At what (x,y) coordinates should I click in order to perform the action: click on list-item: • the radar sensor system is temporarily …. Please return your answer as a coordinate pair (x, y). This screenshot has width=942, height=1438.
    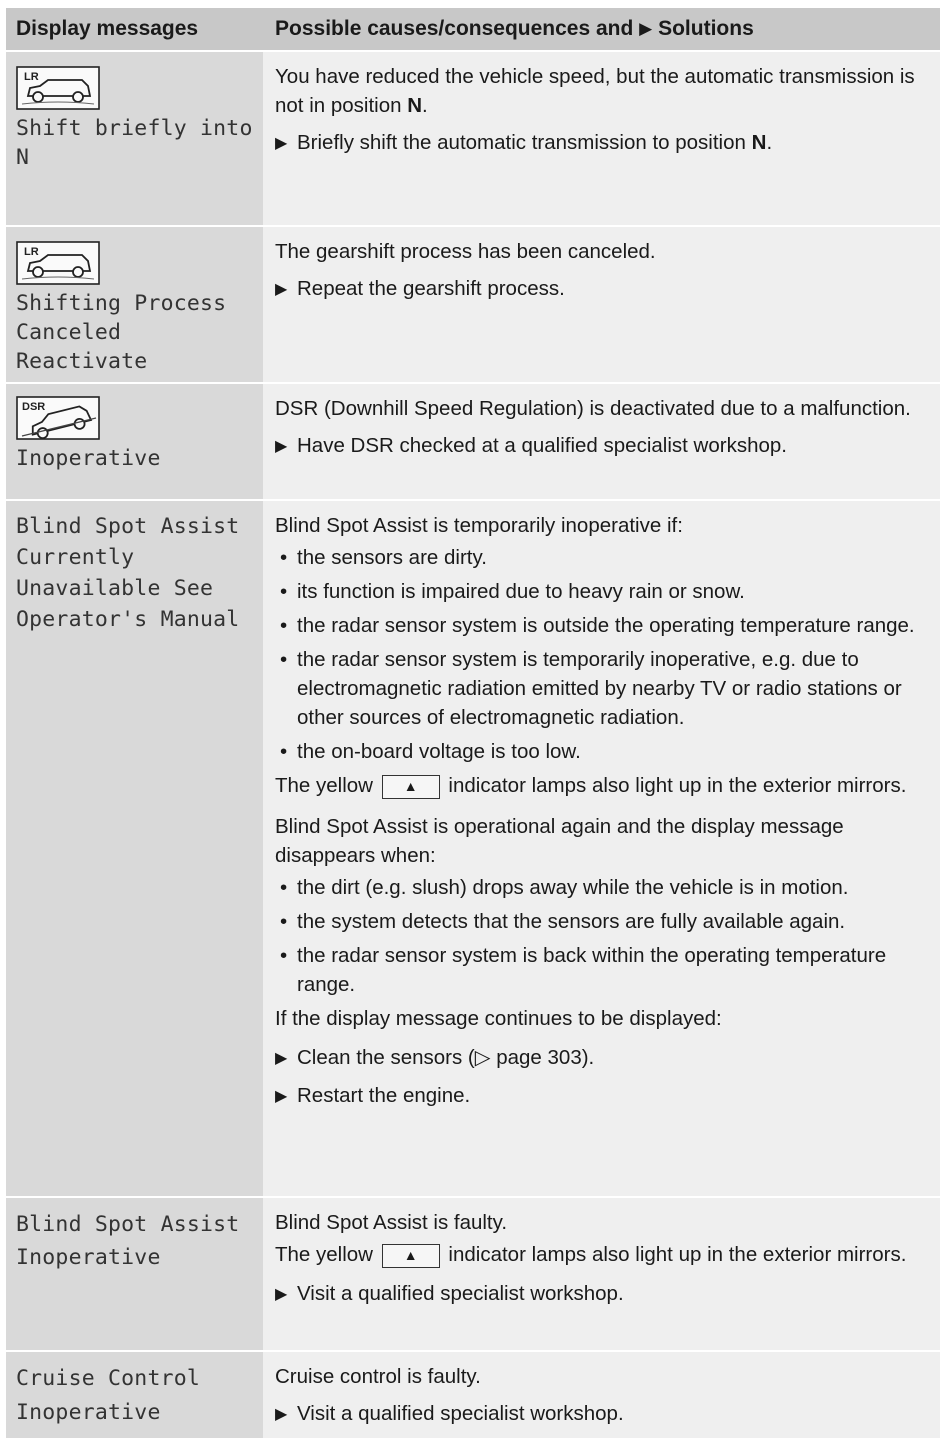
    Looking at the image, I should click on (591, 688).